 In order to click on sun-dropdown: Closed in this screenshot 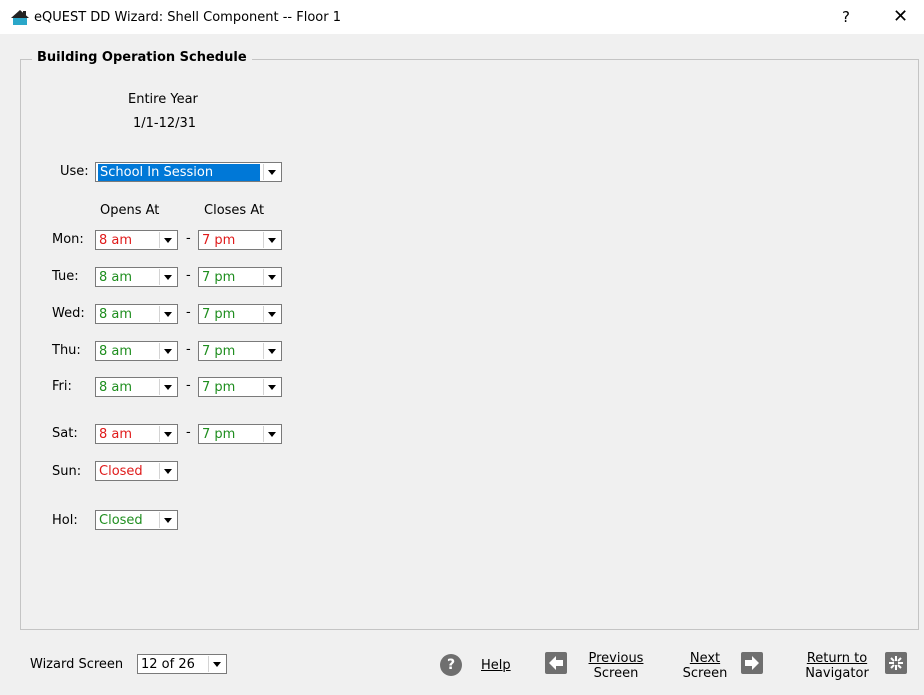, I will do `click(136, 471)`.